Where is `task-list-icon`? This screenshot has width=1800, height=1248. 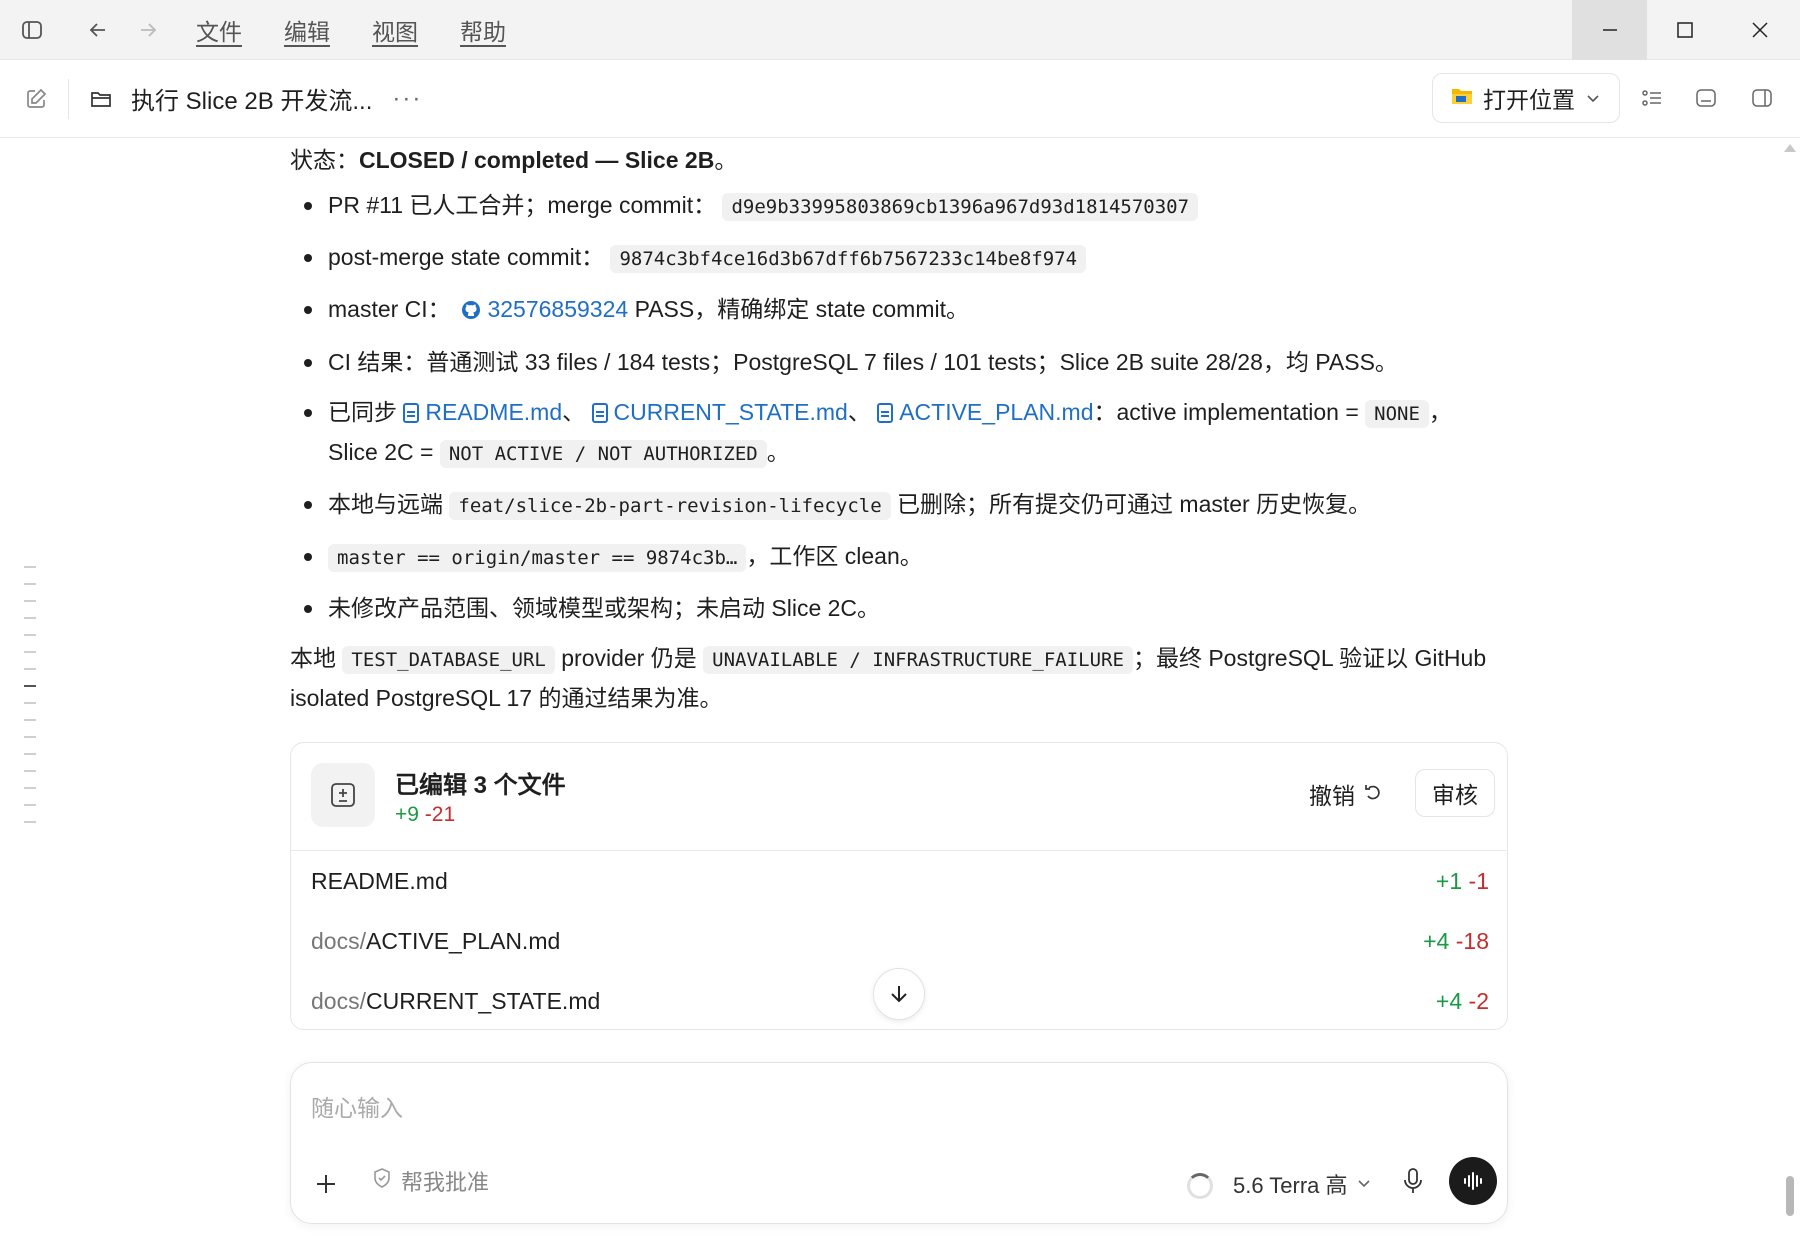 task-list-icon is located at coordinates (1652, 98).